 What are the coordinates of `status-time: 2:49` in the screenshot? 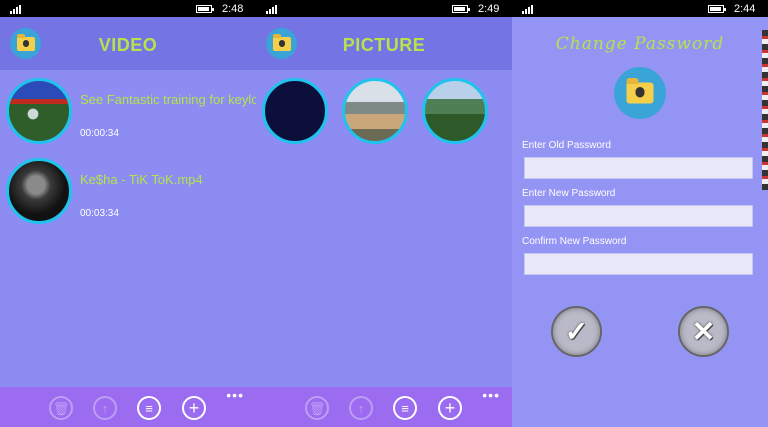 It's located at (489, 9).